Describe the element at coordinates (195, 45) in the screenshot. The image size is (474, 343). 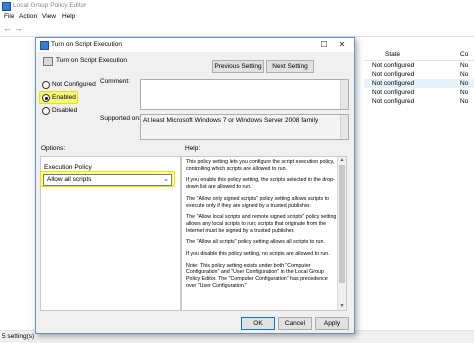
I see `dialog-title-bar: Turn on Script Execution ☐ ✕` at that location.